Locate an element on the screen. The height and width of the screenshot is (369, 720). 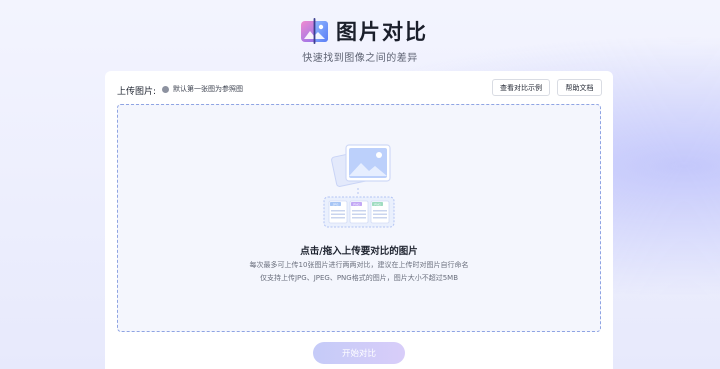
info-circle-icon is located at coordinates (165, 89).